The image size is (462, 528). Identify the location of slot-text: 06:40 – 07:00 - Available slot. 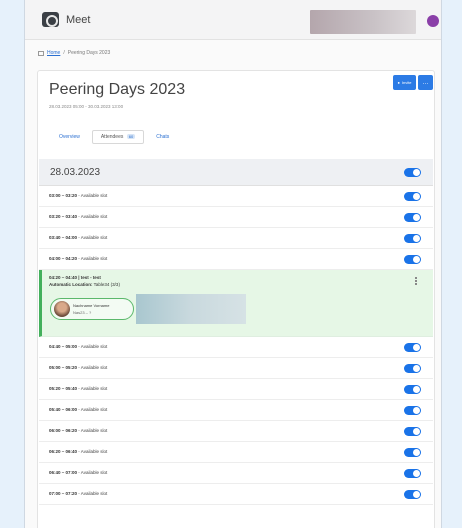
(78, 472).